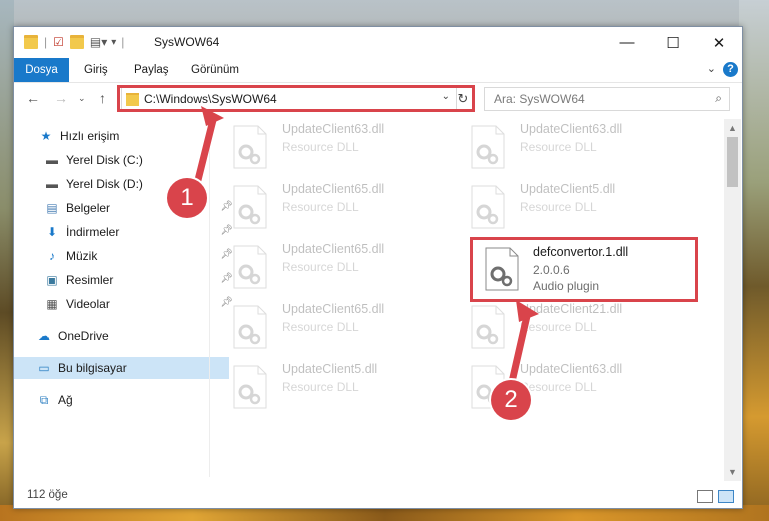 The height and width of the screenshot is (521, 769). I want to click on tab-giris: Giriş, so click(96, 70).